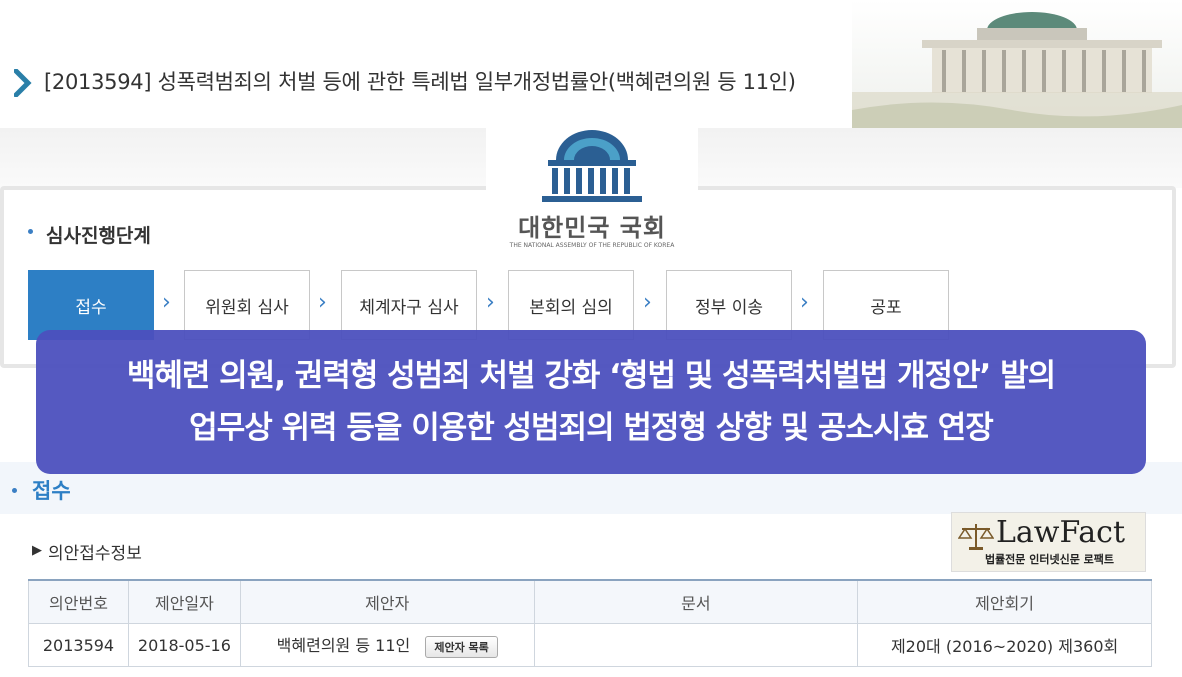 This screenshot has width=1182, height=677. Describe the element at coordinates (51, 491) in the screenshot. I see `receipt-section-title: 접수` at that location.